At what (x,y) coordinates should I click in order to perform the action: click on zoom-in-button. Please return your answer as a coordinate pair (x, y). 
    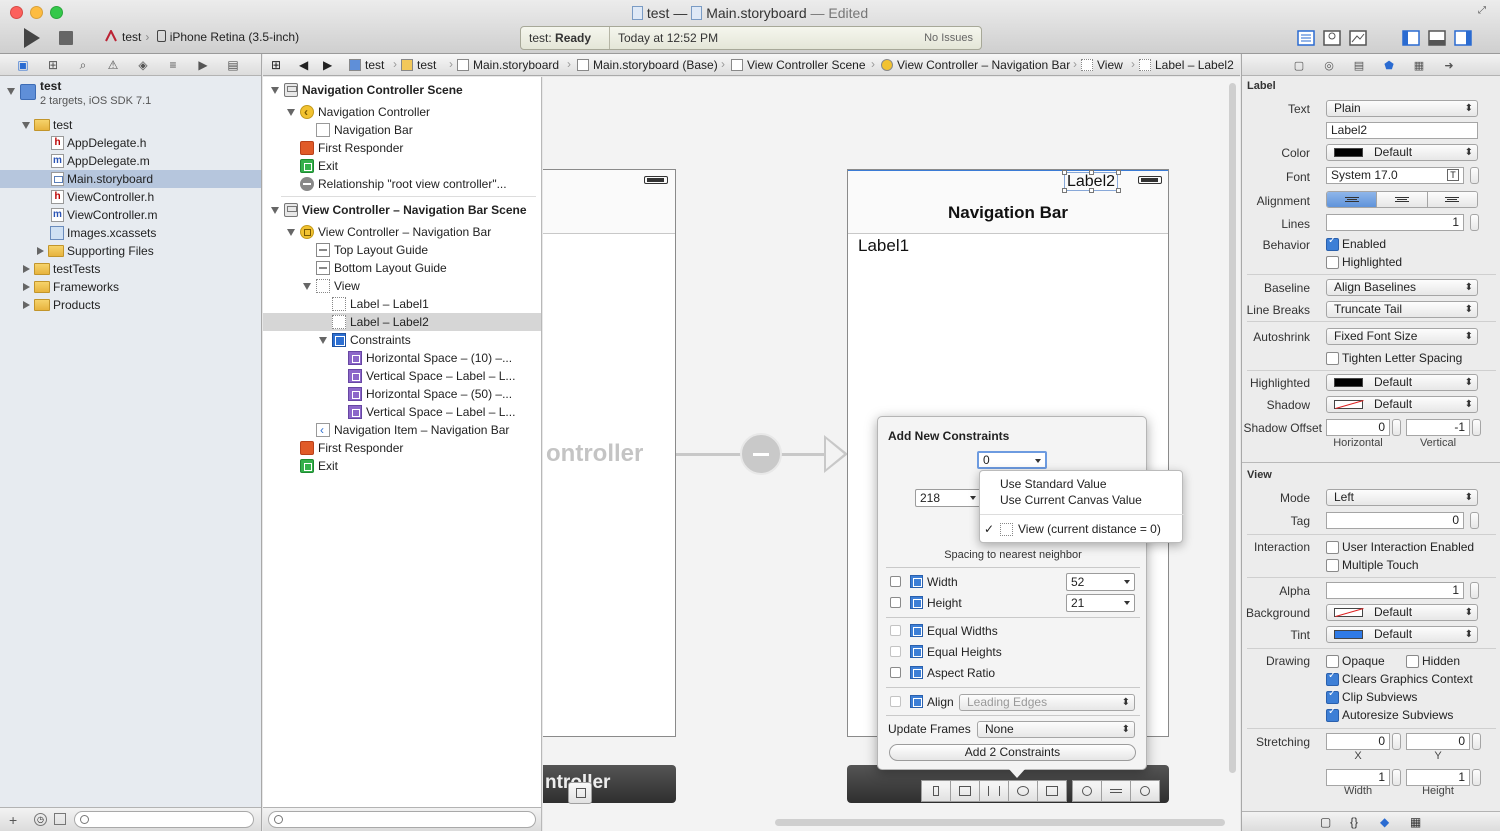
    Looking at the image, I should click on (1145, 791).